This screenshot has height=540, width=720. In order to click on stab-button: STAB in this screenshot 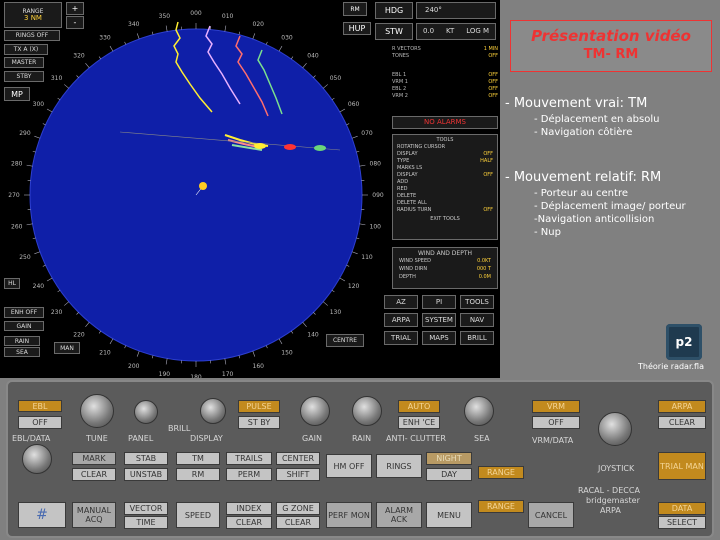, I will do `click(146, 458)`.